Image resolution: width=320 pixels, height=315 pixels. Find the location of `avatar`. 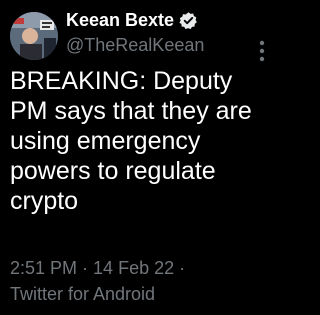

avatar is located at coordinates (34, 36).